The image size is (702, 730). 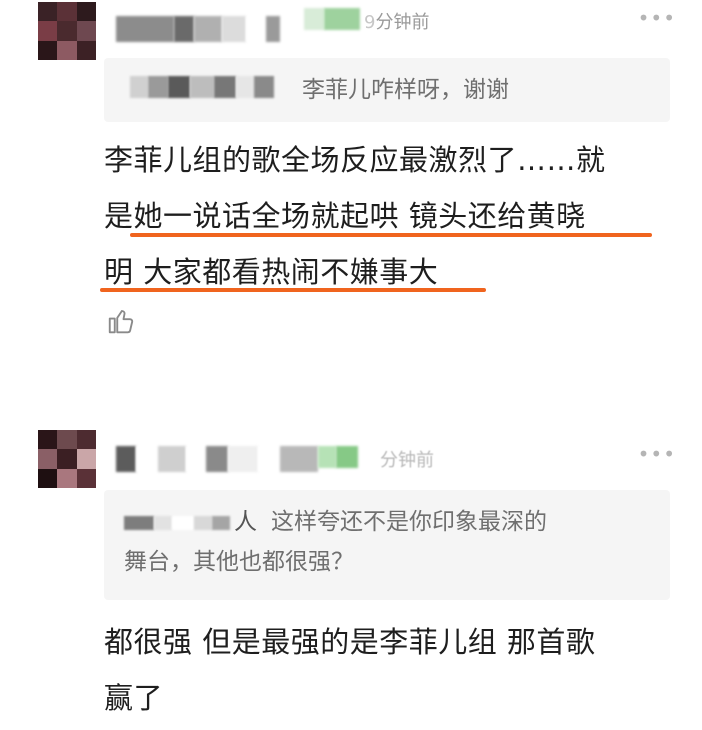 What do you see at coordinates (389, 670) in the screenshot?
I see `comment-body: 都很强 但是最强的是李菲儿组 那首歌 赢了` at bounding box center [389, 670].